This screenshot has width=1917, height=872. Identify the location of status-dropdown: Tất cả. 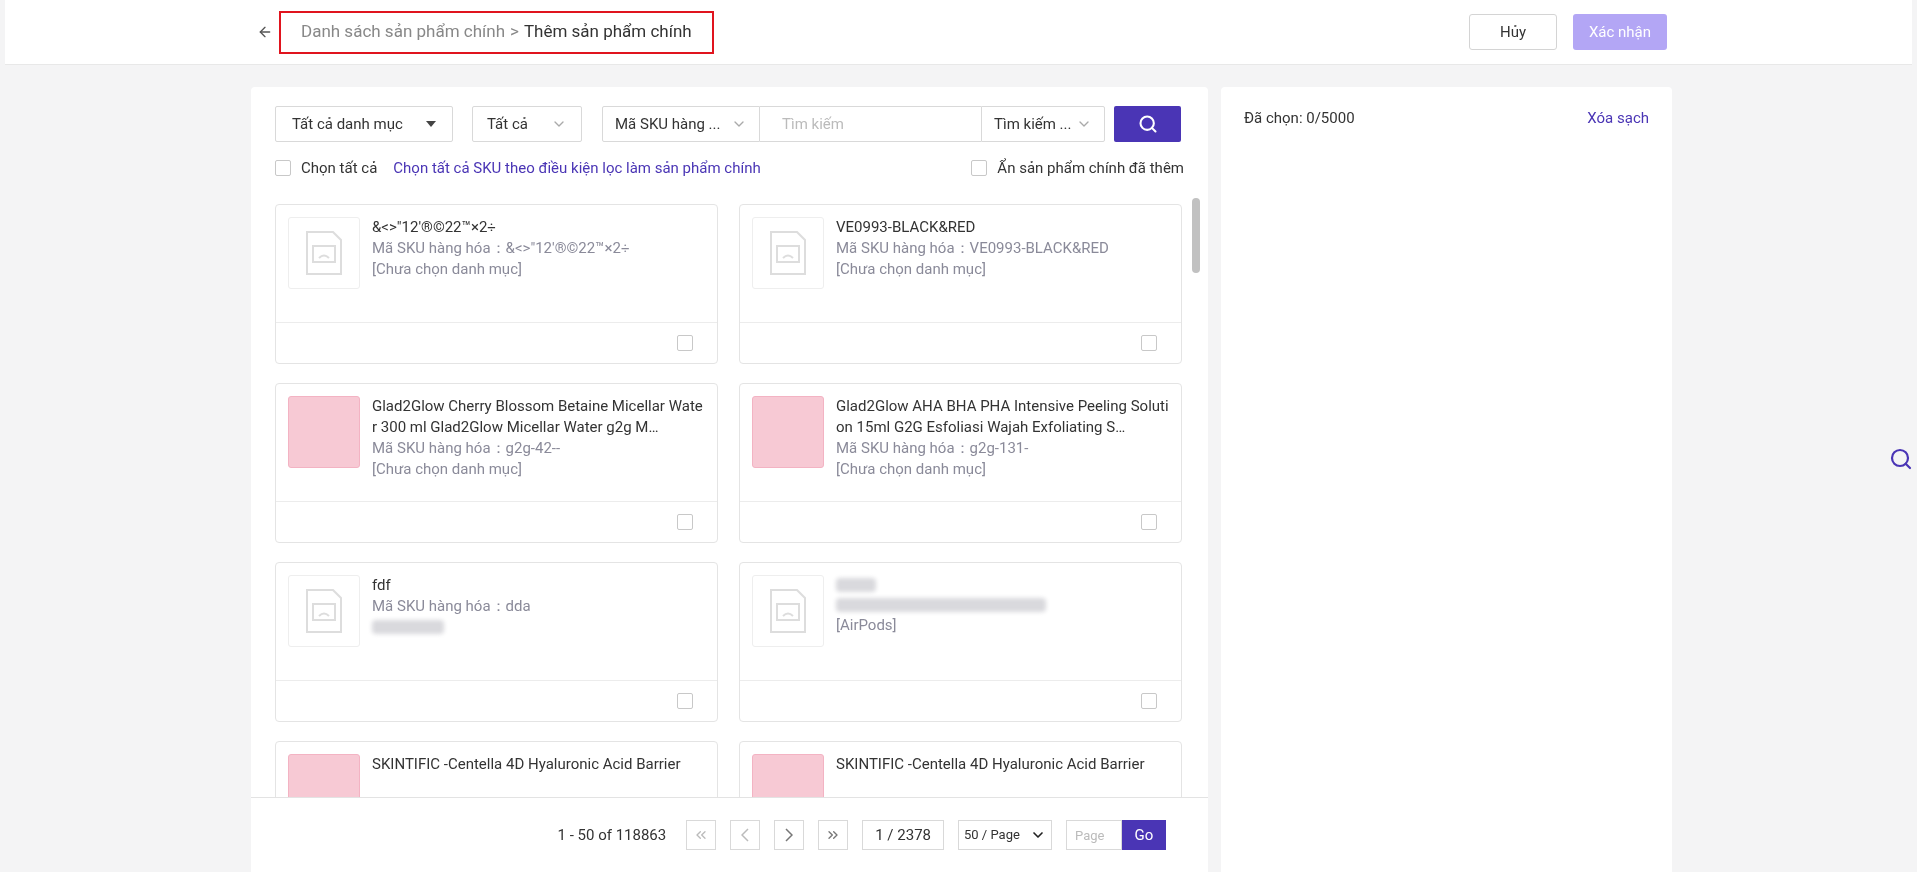
(527, 124).